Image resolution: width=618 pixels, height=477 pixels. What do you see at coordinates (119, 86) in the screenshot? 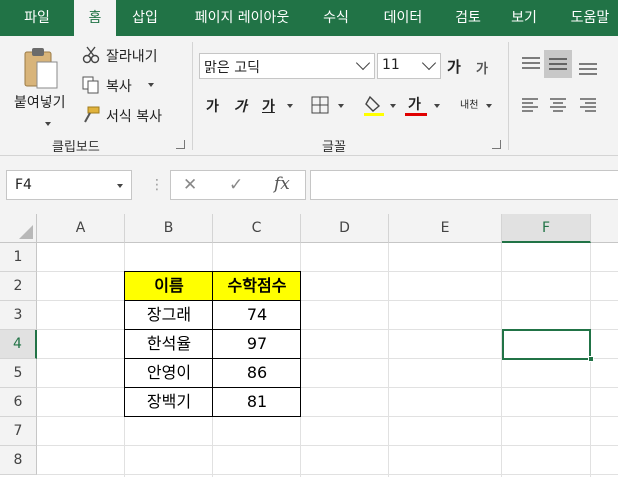
I see `copy-button: 복사` at bounding box center [119, 86].